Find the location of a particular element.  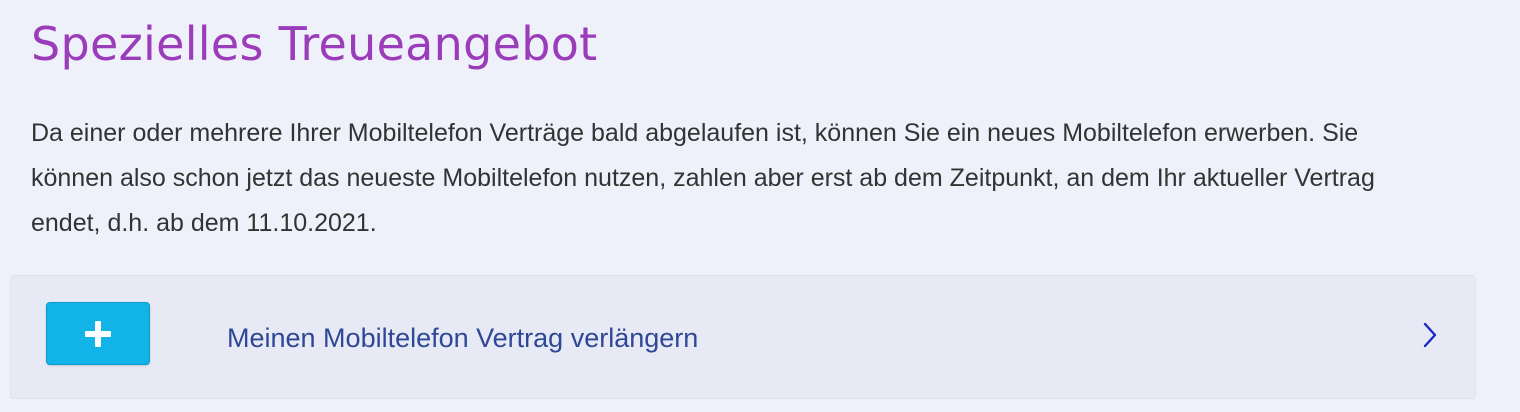

chevron-right-icon is located at coordinates (1430, 335).